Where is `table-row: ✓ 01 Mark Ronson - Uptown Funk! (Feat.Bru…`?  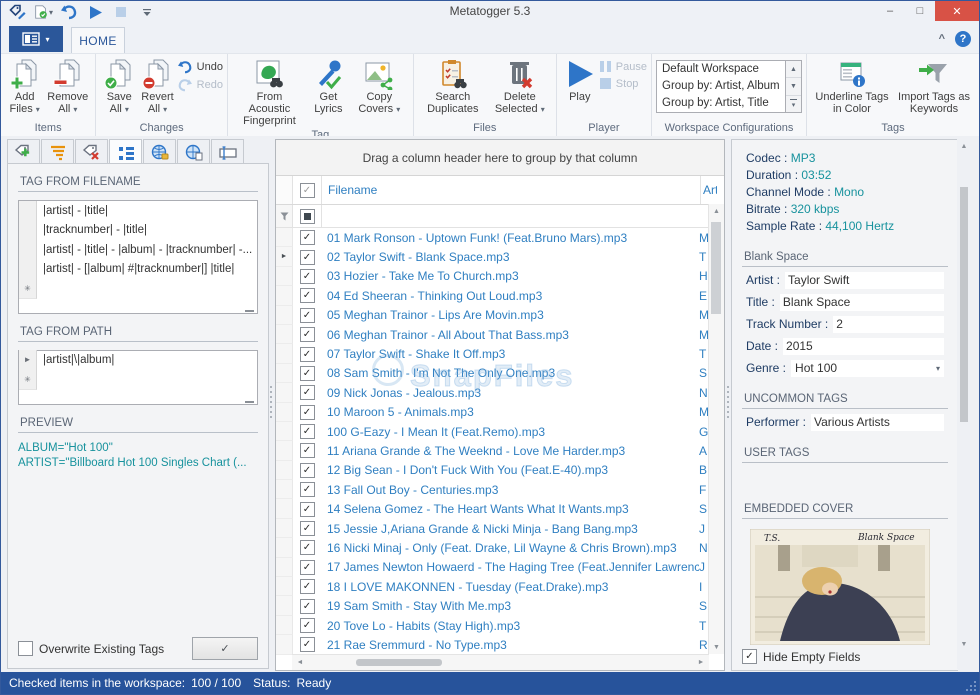 table-row: ✓ 01 Mark Ronson - Uptown Funk! (Feat.Bru… is located at coordinates (500, 238).